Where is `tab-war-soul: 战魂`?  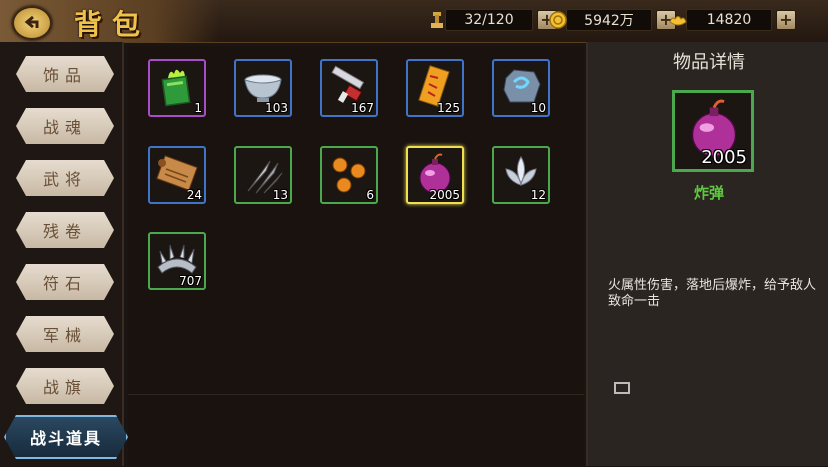 tab-war-soul: 战魂 is located at coordinates (65, 126).